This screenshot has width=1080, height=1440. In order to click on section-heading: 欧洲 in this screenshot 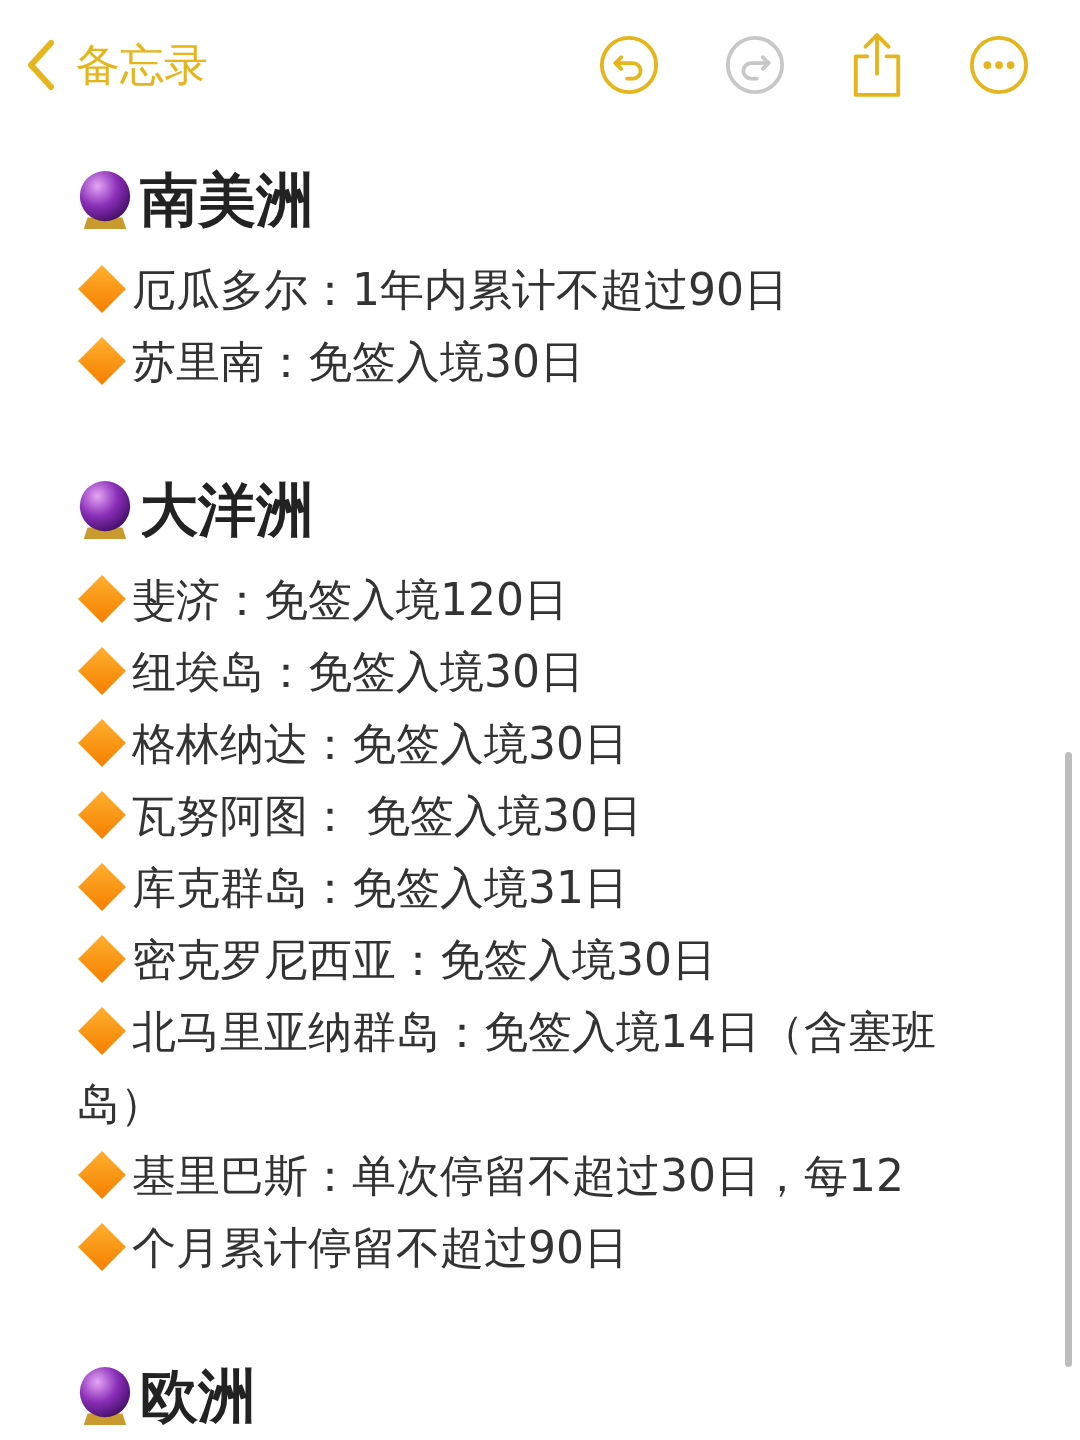, I will do `click(198, 1396)`.